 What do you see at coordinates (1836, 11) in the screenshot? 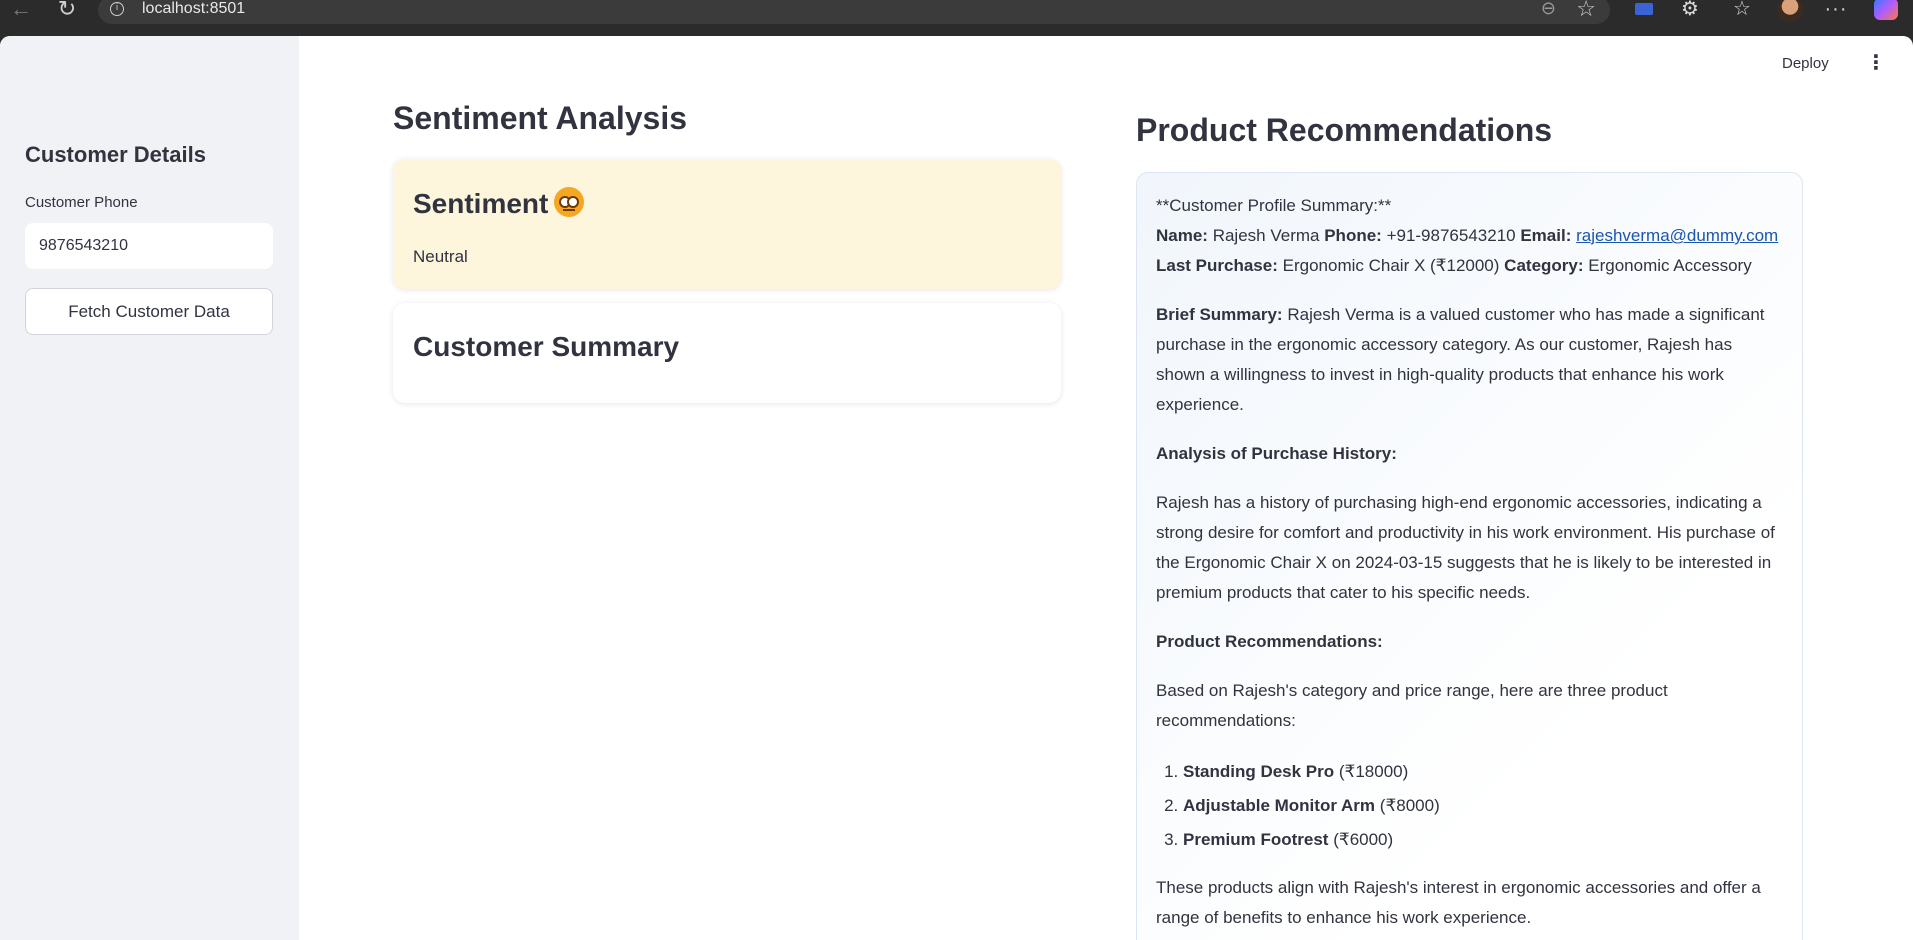
I see `more-options-icon: ···` at bounding box center [1836, 11].